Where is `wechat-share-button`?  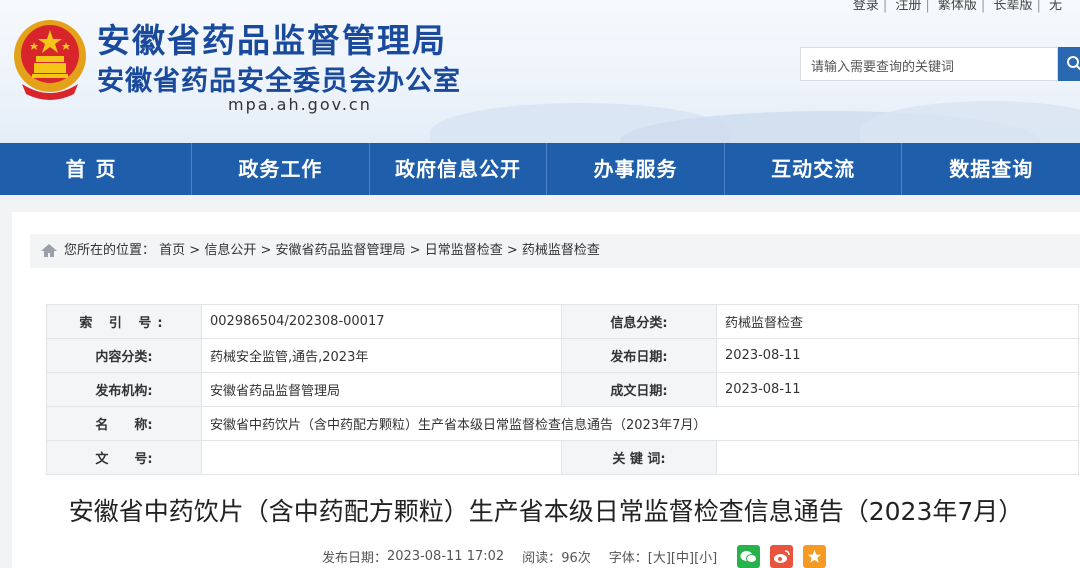
wechat-share-button is located at coordinates (749, 556).